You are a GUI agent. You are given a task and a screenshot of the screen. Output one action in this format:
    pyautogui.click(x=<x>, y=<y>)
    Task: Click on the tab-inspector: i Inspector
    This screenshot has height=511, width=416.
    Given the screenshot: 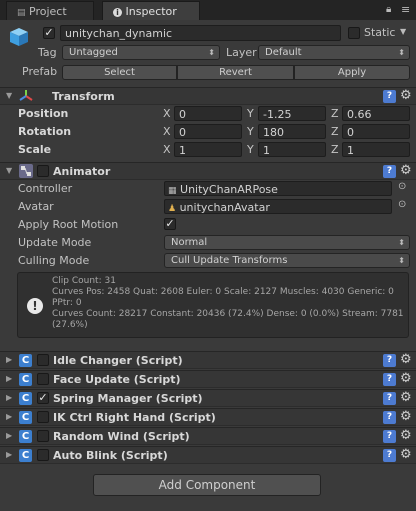 What is the action you would take?
    pyautogui.click(x=151, y=10)
    